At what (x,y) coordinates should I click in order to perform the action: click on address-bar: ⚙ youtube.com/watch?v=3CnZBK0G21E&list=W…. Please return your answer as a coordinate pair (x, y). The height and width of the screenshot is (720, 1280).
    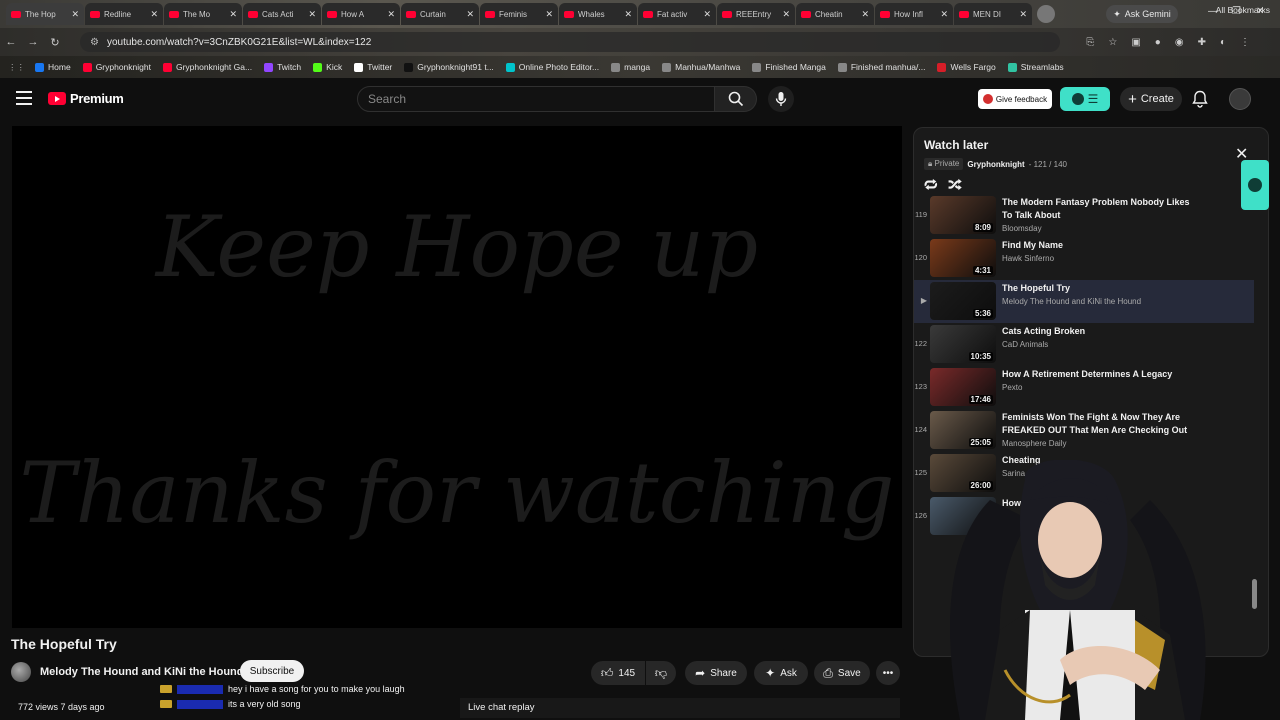
    Looking at the image, I should click on (570, 42).